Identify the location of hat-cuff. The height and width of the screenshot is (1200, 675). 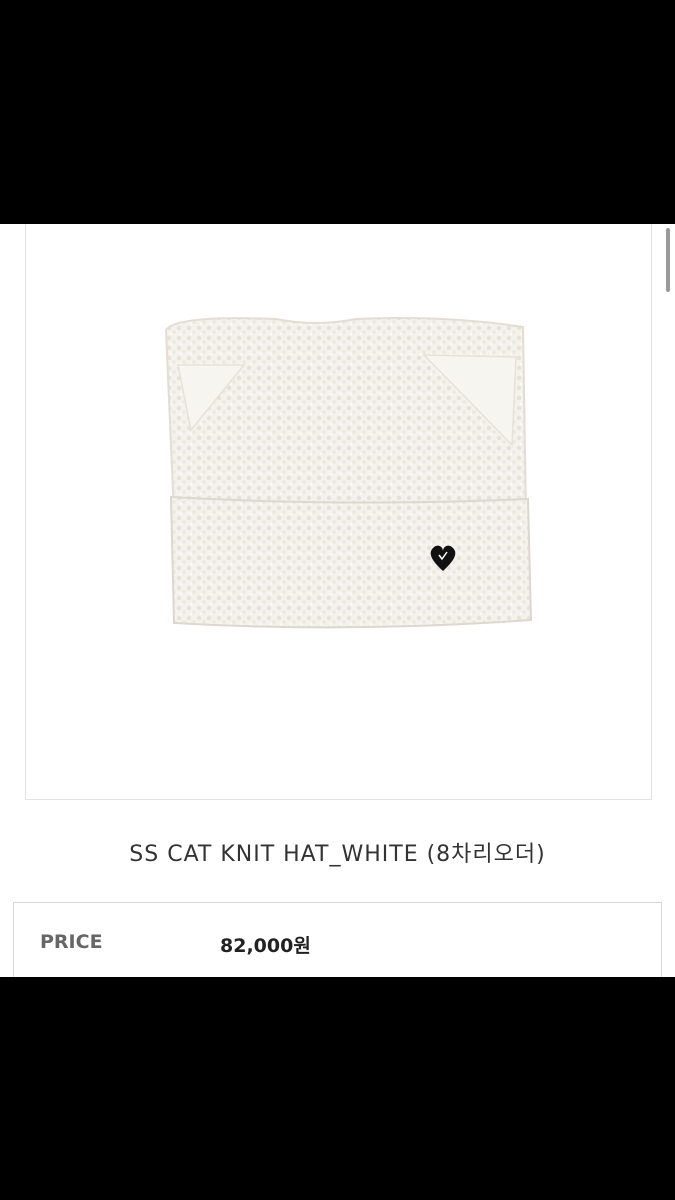
(351, 562).